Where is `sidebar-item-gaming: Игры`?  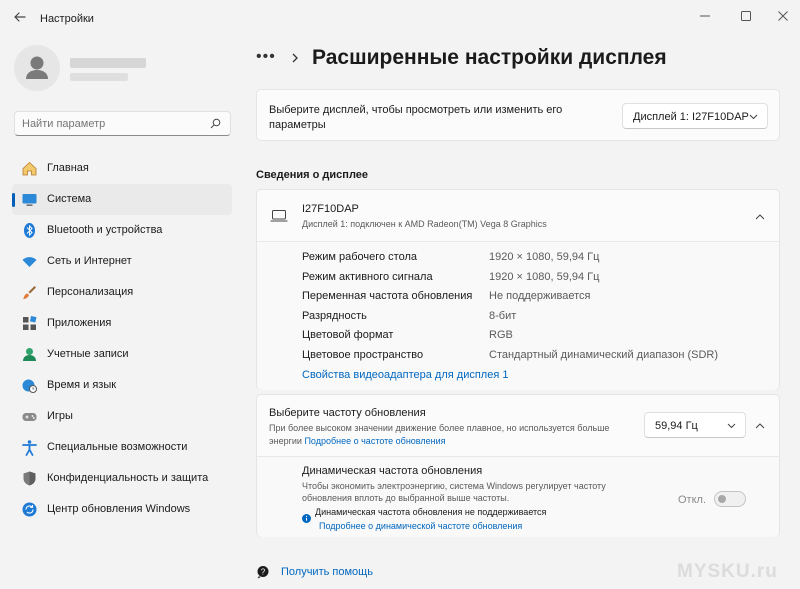
sidebar-item-gaming: Игры is located at coordinates (122, 416).